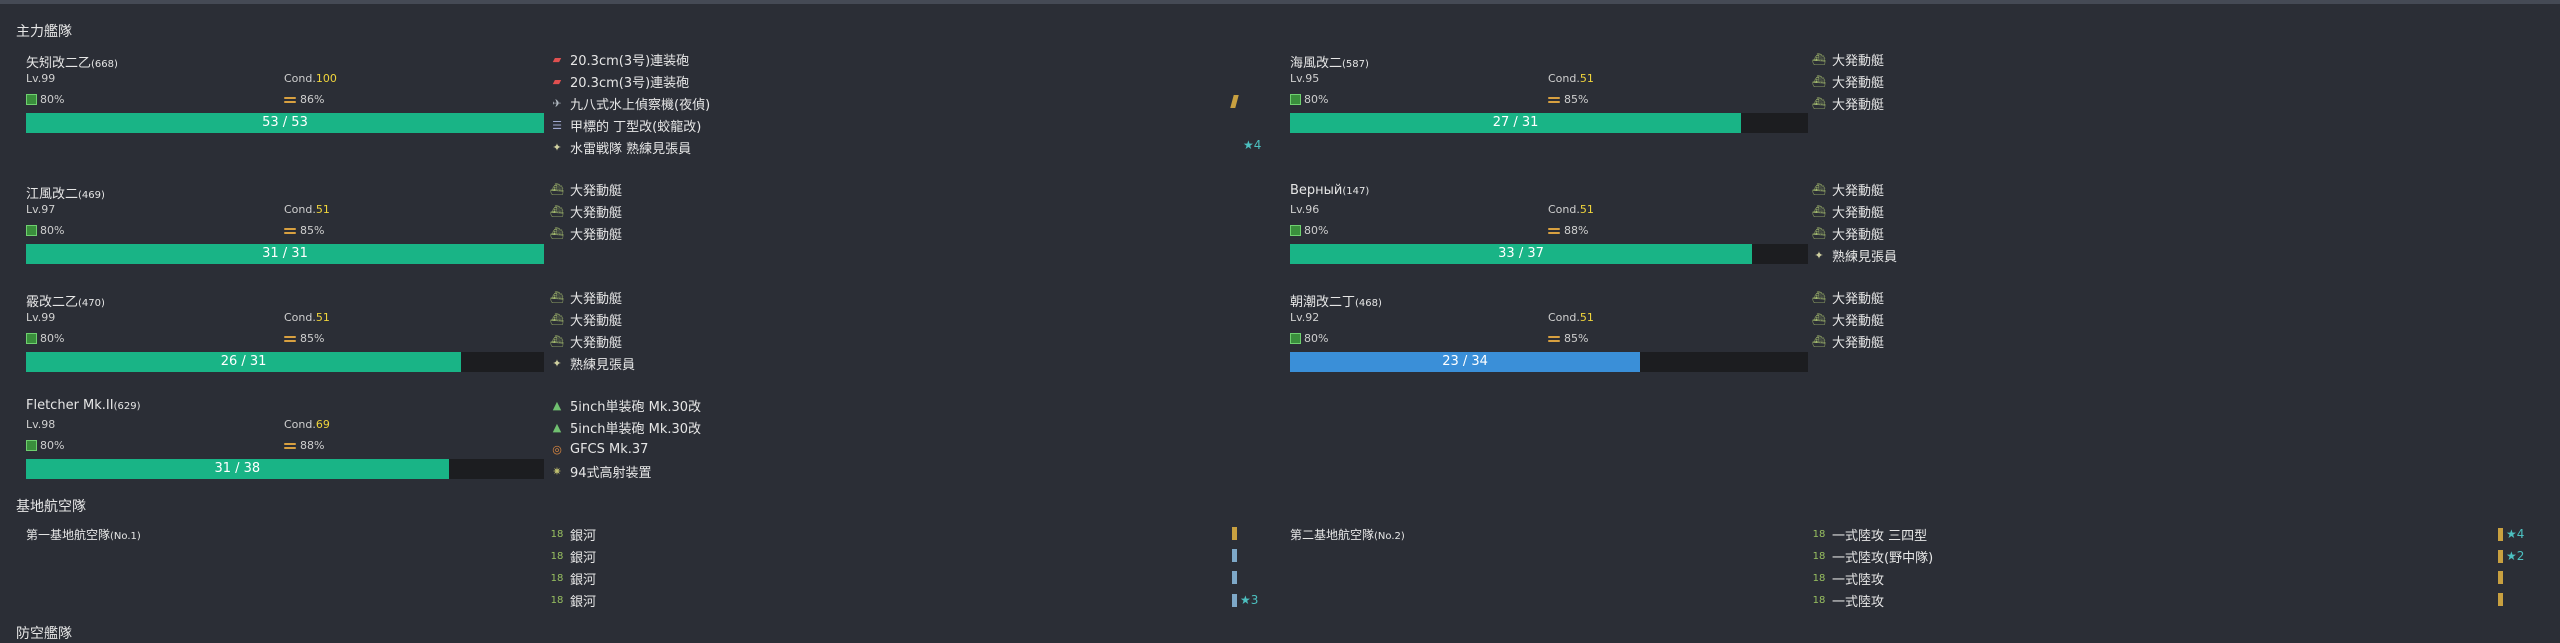  Describe the element at coordinates (1355, 64) in the screenshot. I see `ship-id: (587)` at that location.